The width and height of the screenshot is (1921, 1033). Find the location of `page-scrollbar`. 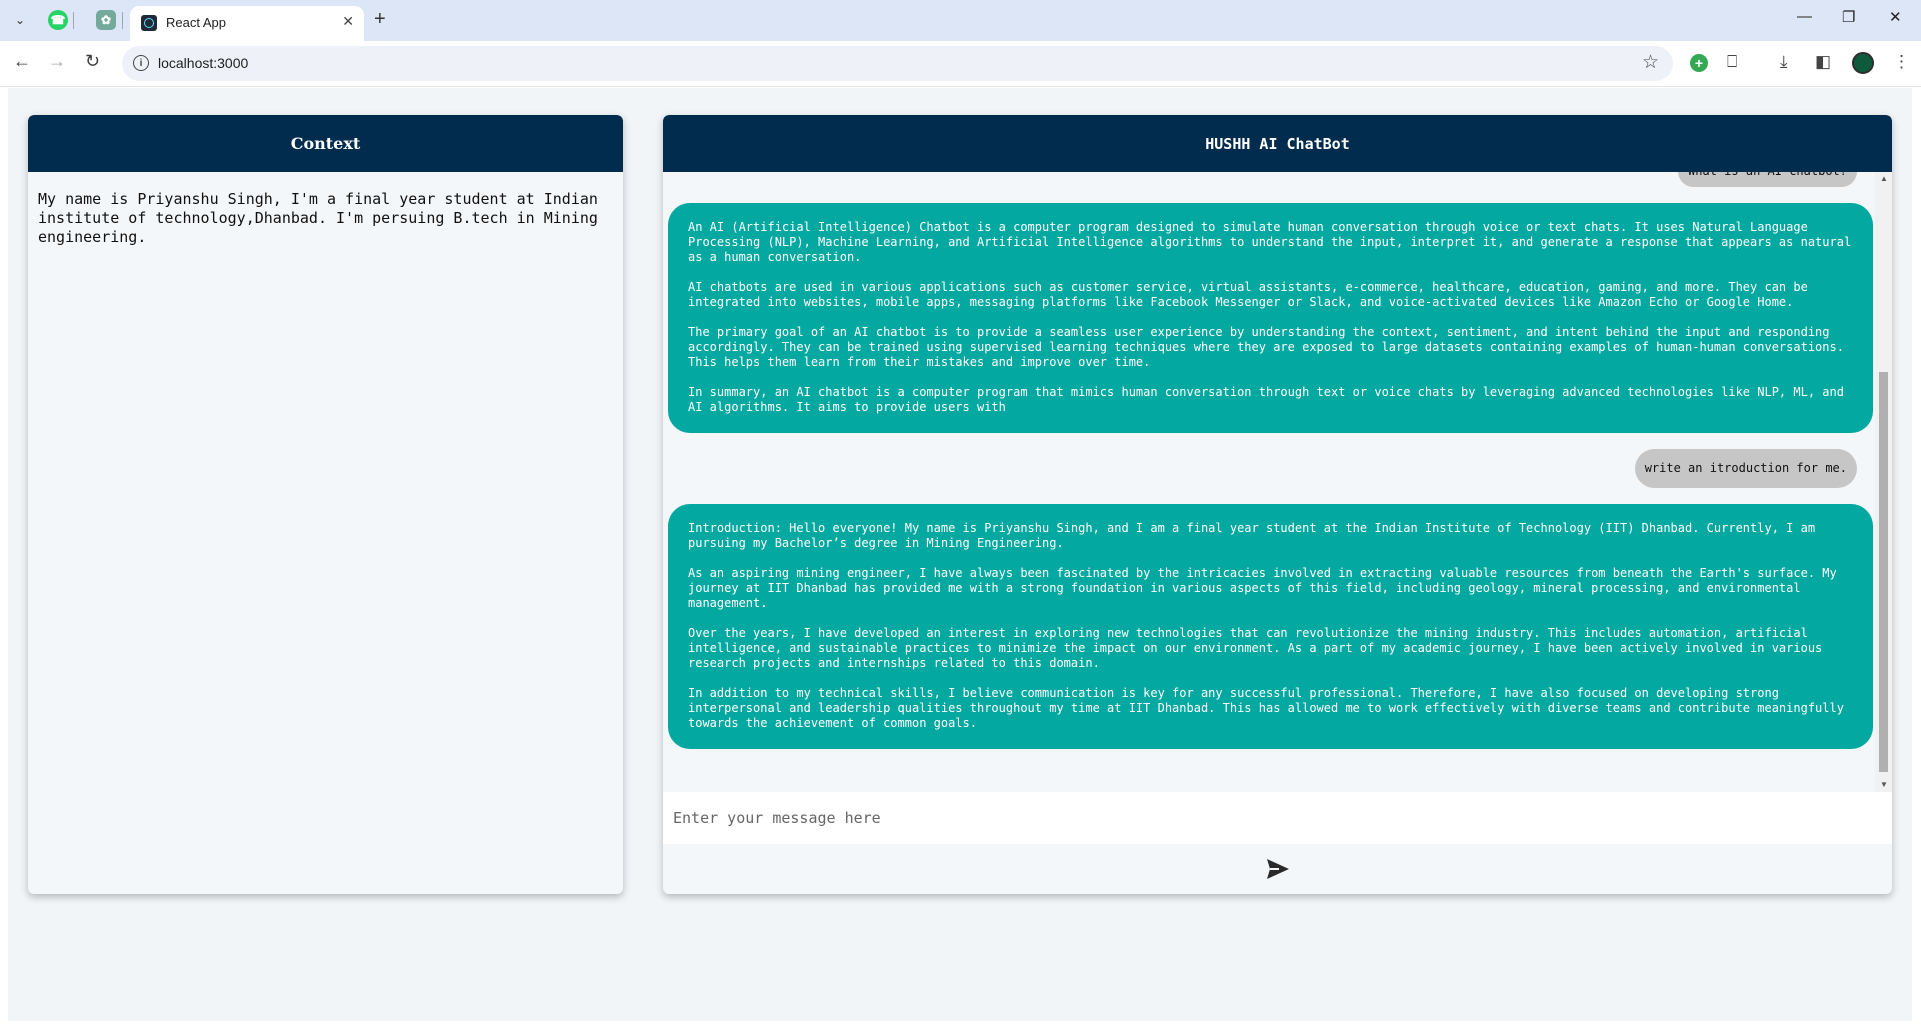

page-scrollbar is located at coordinates (1916, 560).